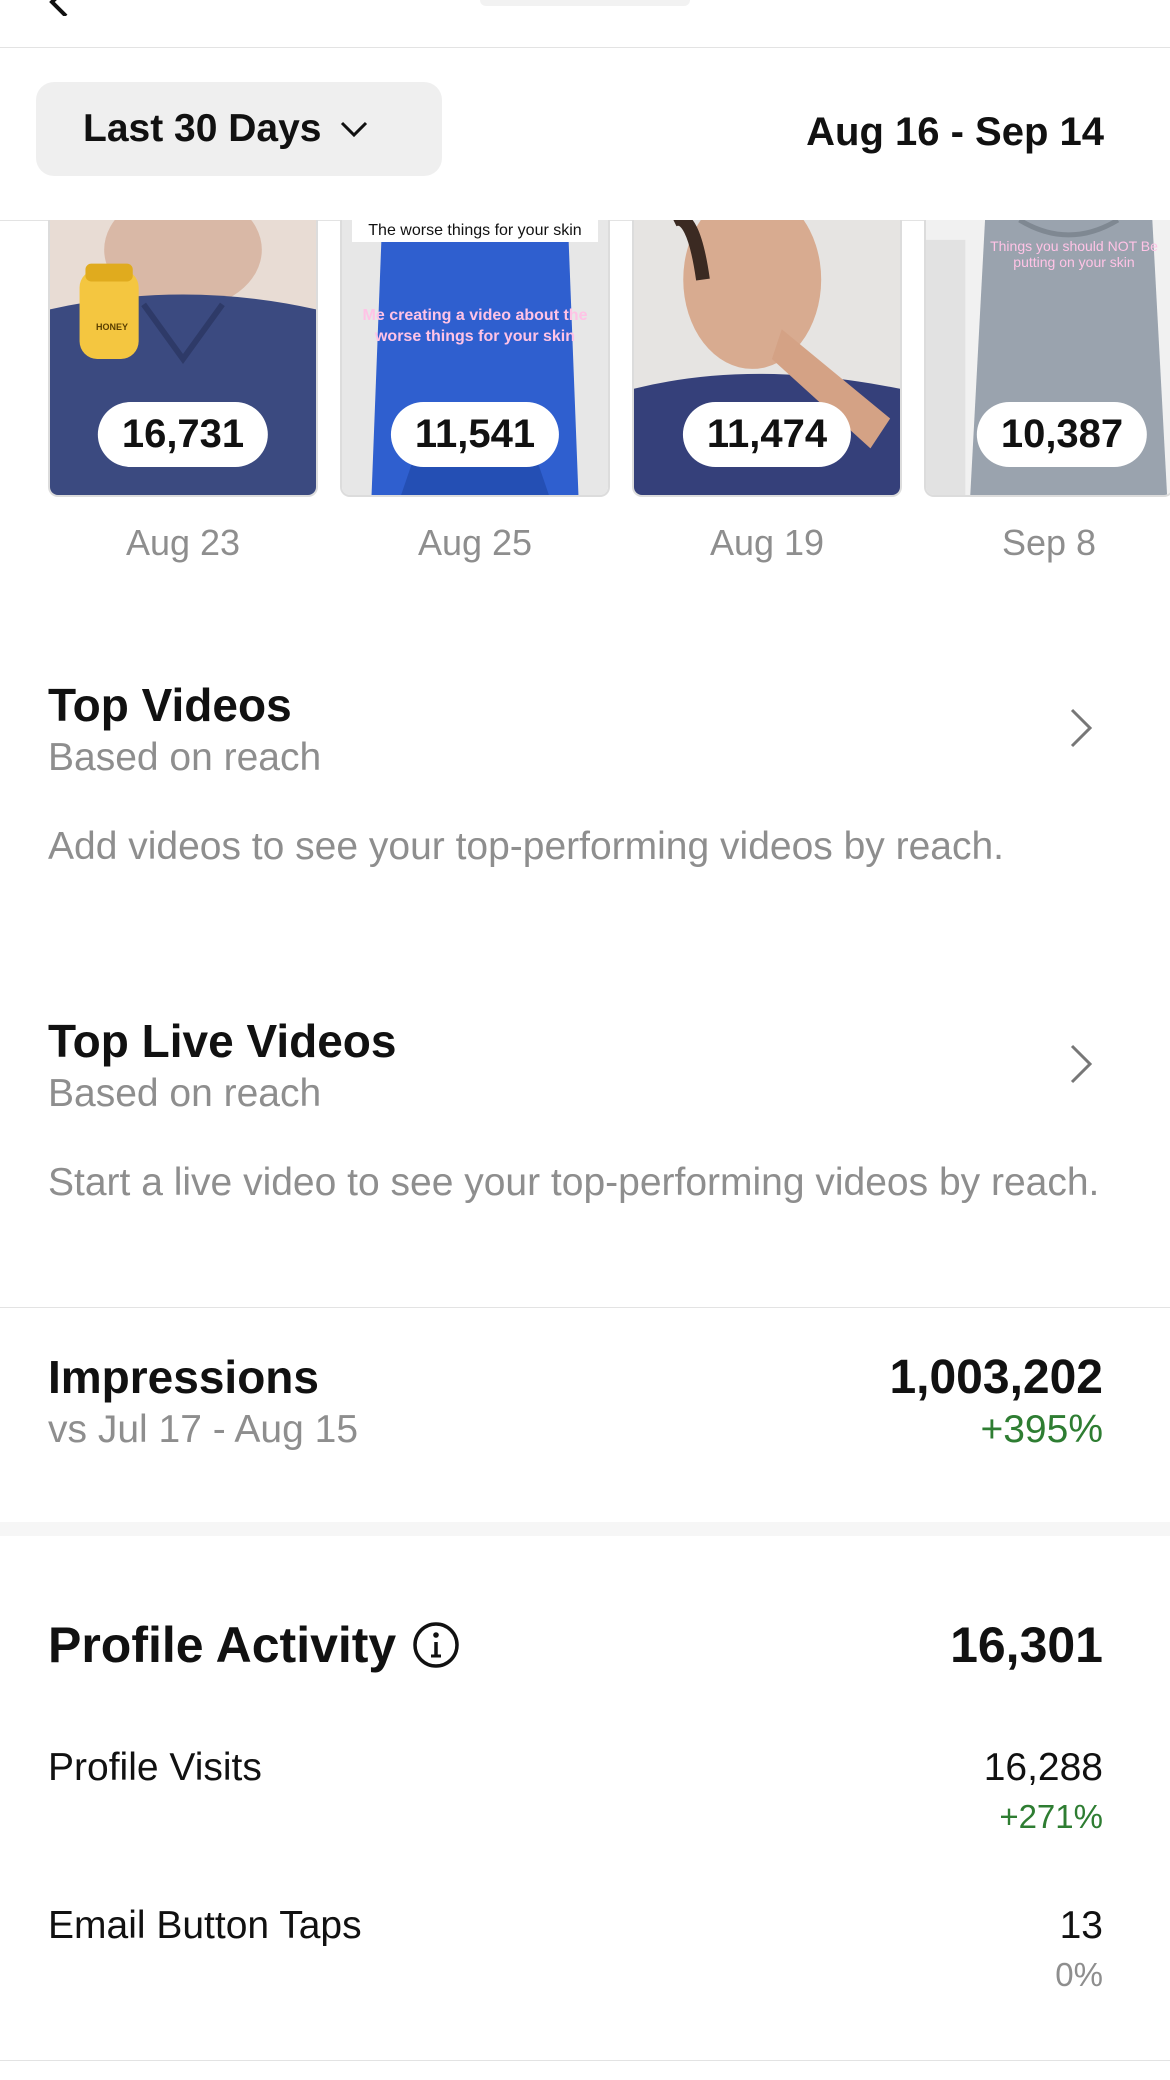  Describe the element at coordinates (183, 542) in the screenshot. I see `post-date: Aug 23` at that location.